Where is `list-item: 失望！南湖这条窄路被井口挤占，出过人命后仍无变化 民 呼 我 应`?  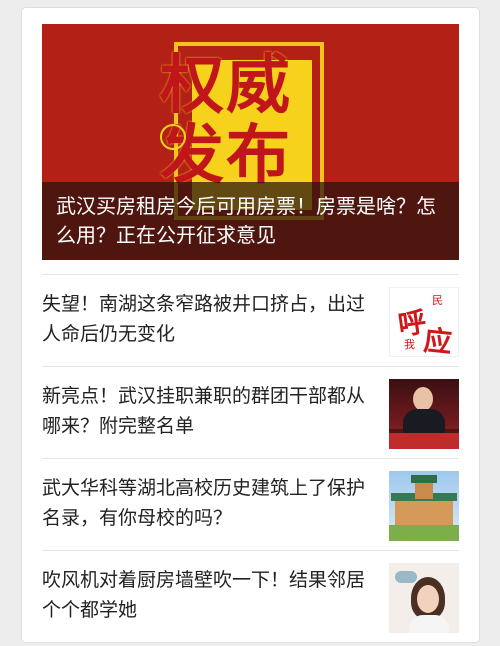
list-item: 失望！南湖这条窄路被井口挤占，出过人命后仍无变化 民 呼 我 应 is located at coordinates (250, 320).